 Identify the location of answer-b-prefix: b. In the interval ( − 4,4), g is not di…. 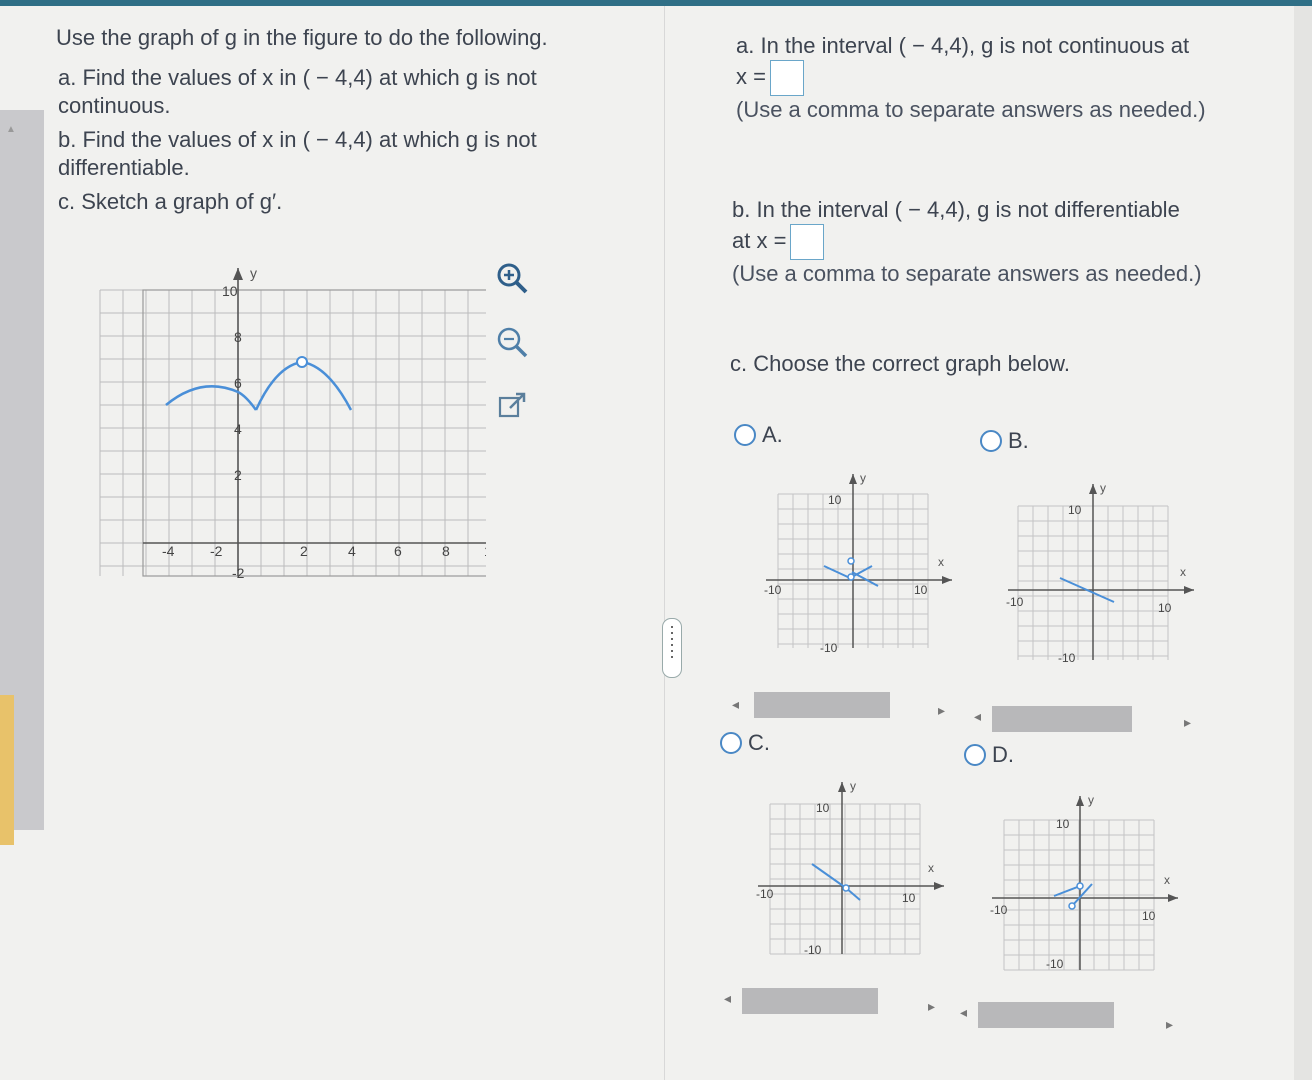
(956, 209).